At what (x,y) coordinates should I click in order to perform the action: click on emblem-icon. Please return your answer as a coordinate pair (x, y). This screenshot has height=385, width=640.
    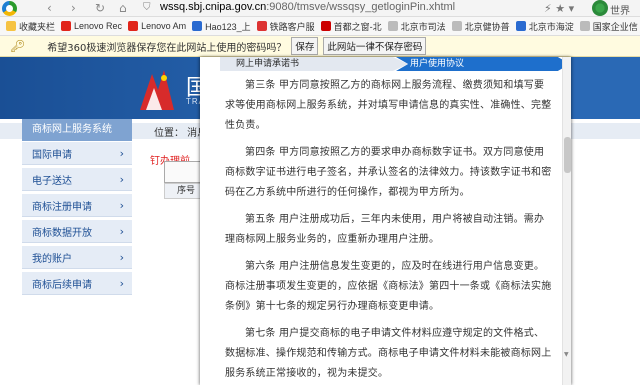
    Looking at the image, I should click on (157, 90).